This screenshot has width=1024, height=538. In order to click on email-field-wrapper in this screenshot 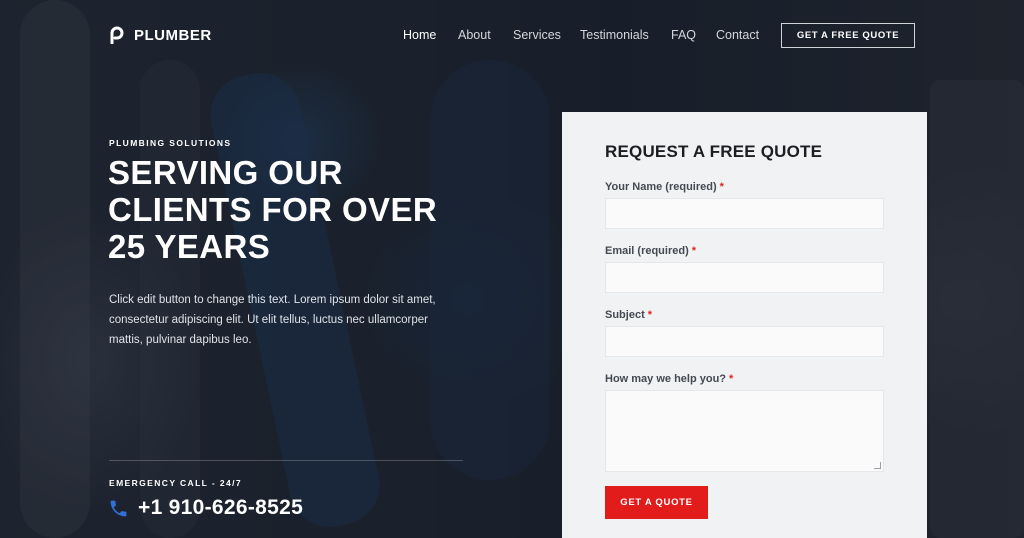, I will do `click(744, 277)`.